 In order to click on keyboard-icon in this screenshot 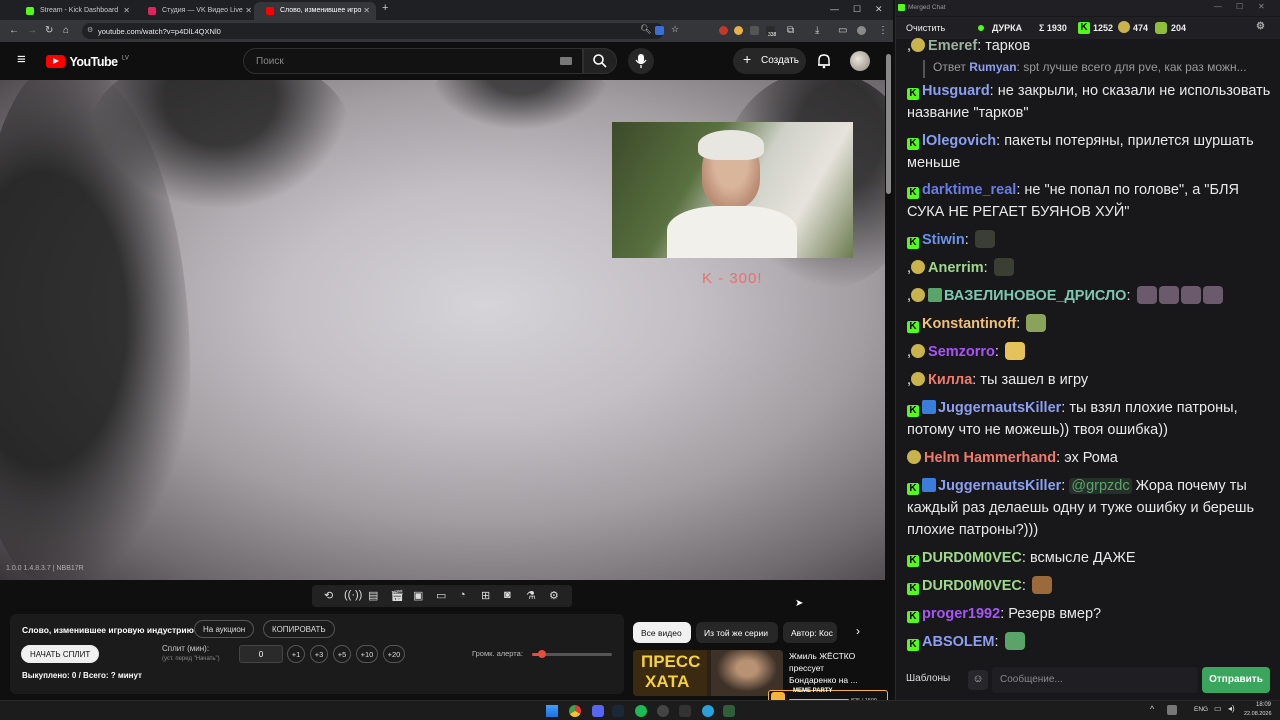, I will do `click(566, 61)`.